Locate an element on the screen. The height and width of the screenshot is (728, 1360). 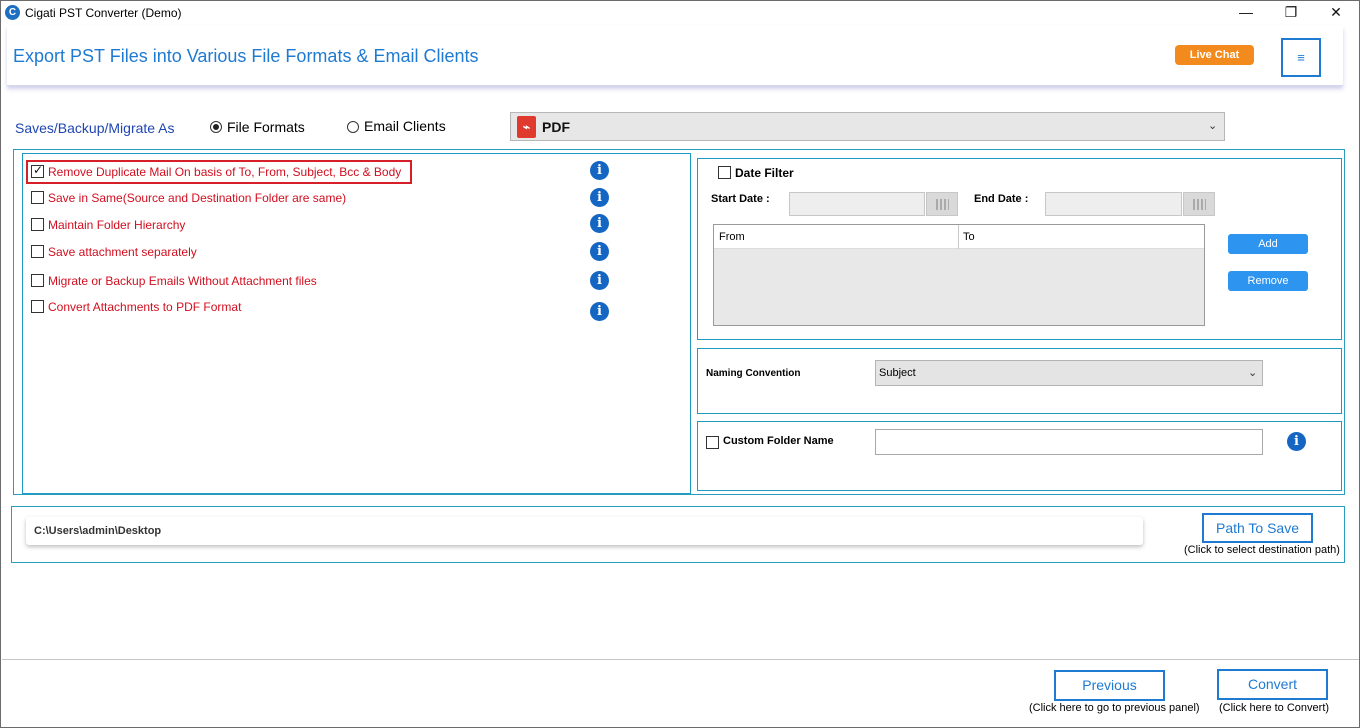
checkbox-save-in-same is located at coordinates (37, 197).